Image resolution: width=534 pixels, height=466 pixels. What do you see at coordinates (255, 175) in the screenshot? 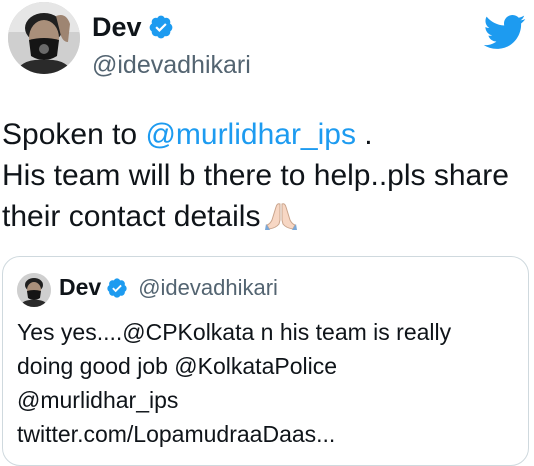
I see `tweet-line-2: His team will b there to help..pls share` at bounding box center [255, 175].